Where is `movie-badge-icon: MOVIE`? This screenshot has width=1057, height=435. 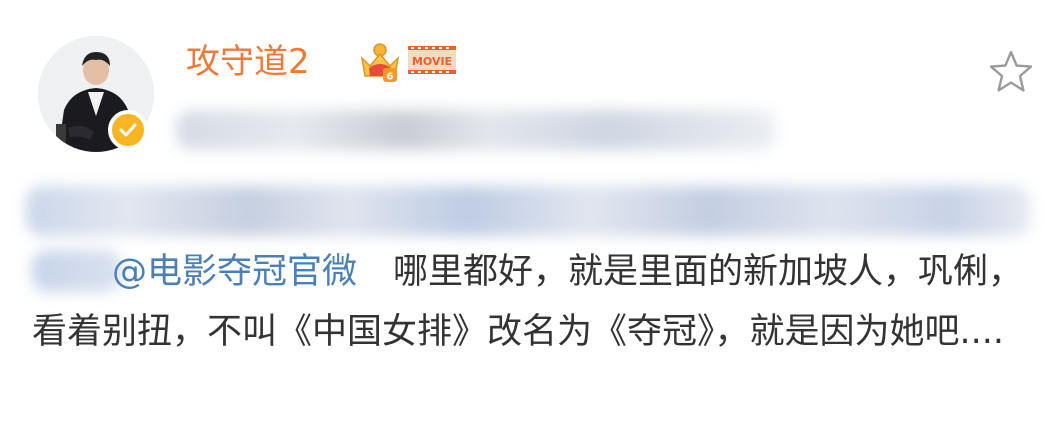
movie-badge-icon: MOVIE is located at coordinates (432, 60).